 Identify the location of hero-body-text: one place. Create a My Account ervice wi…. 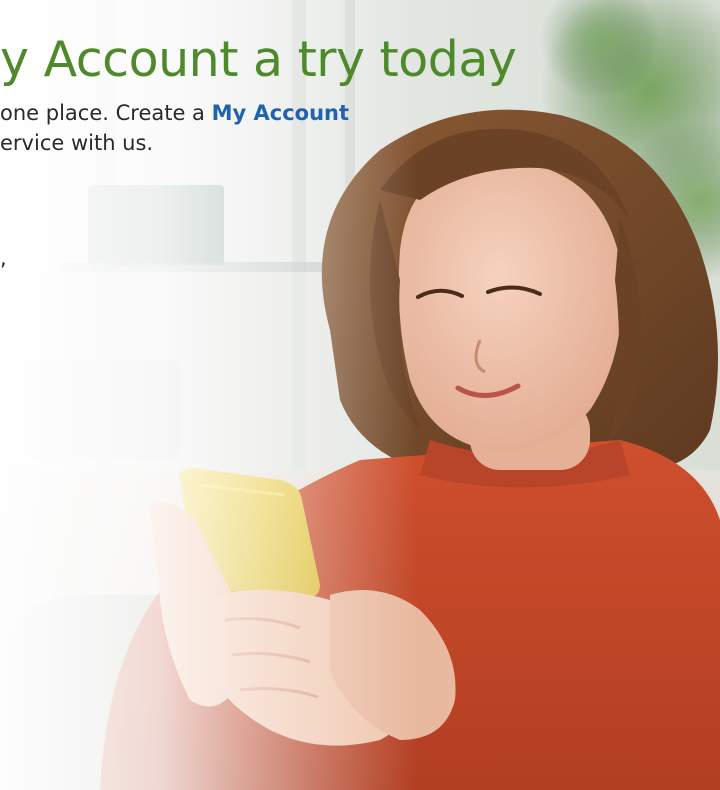
(174, 128).